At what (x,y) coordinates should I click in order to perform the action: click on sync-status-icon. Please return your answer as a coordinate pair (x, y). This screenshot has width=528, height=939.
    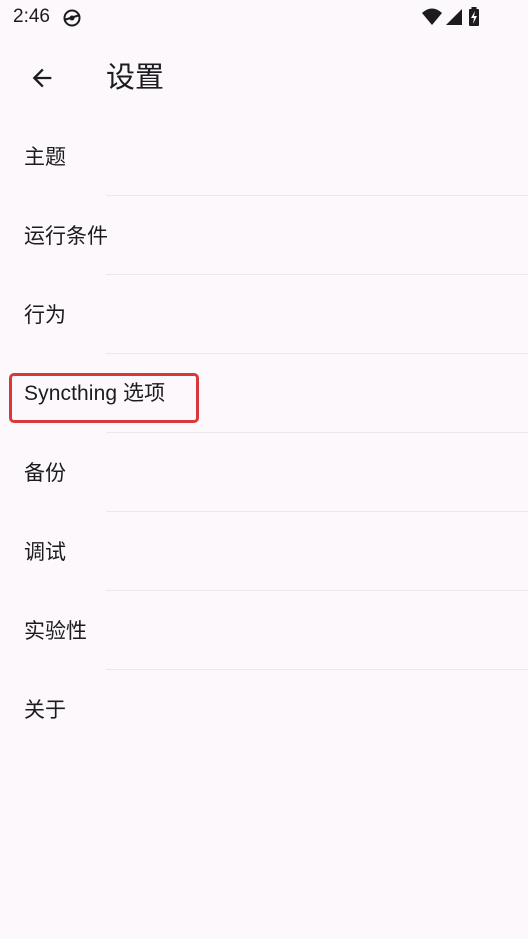
    Looking at the image, I should click on (72, 18).